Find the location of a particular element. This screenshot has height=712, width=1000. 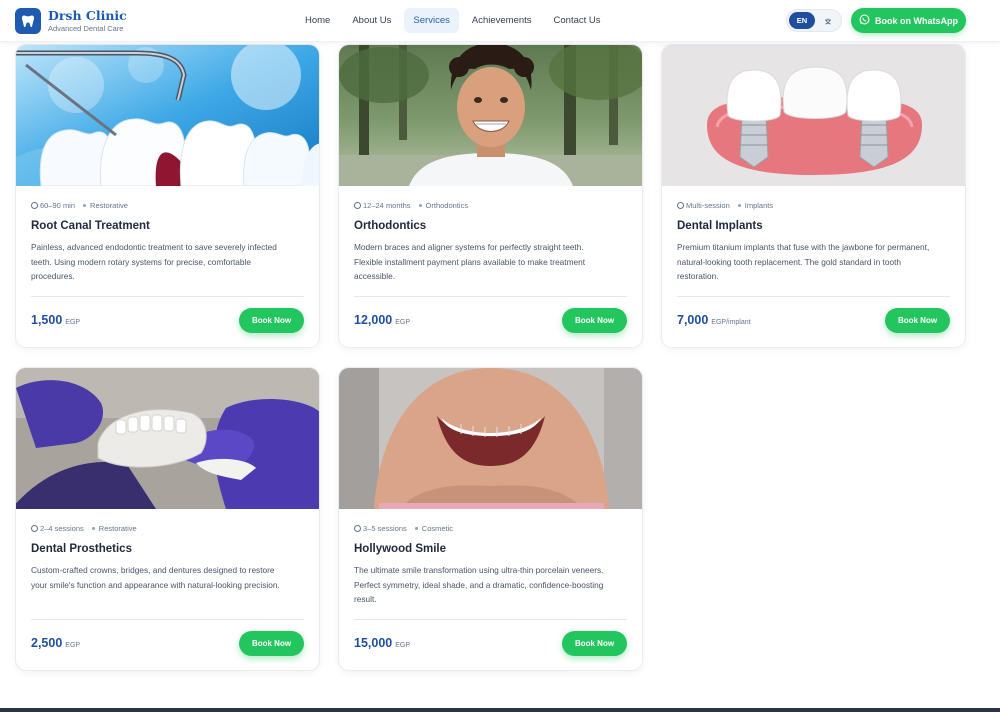

nav-item-achievements: Achievements is located at coordinates (502, 20).